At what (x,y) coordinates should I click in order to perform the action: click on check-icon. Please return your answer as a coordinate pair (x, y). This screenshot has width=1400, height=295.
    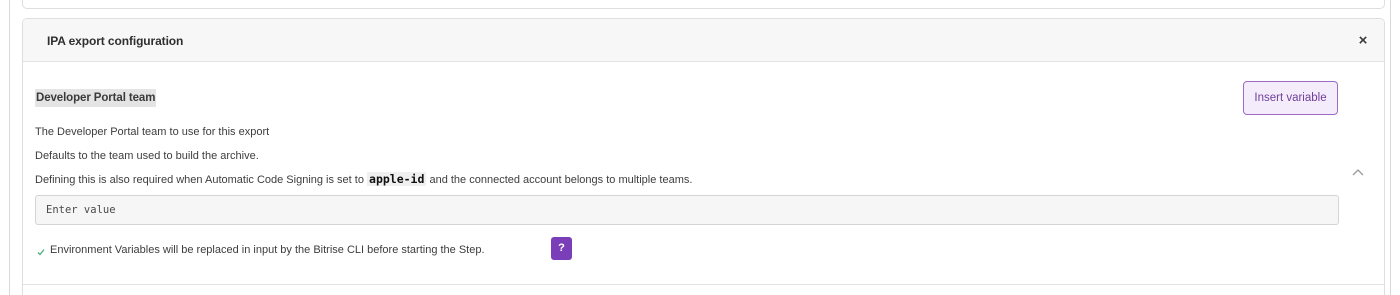
    Looking at the image, I should click on (41, 252).